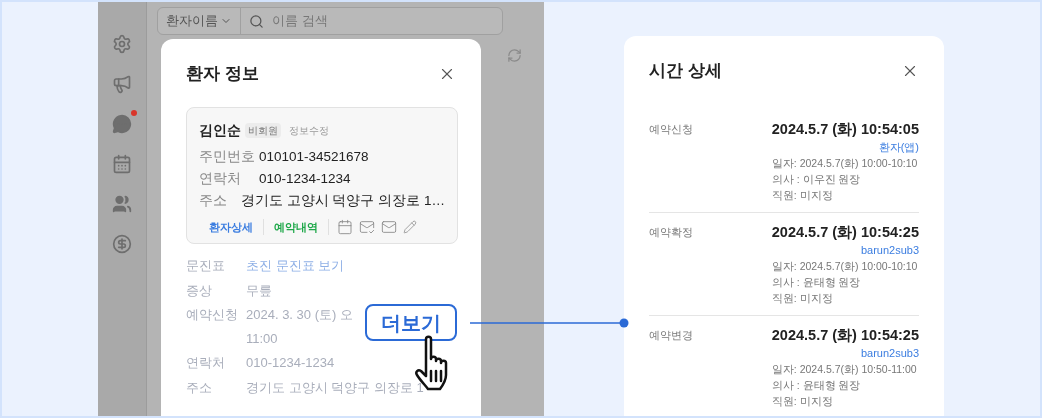 This screenshot has width=1042, height=418. I want to click on faded-value: 경기도 고양시 덕양구 의장로 1, so click(335, 387).